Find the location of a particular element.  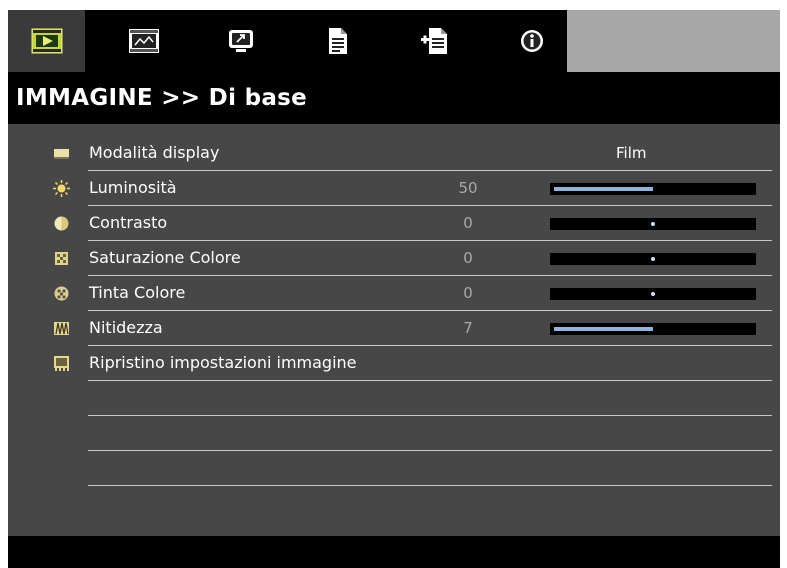

menu-item-tint: Tinta Colore 0 is located at coordinates (410, 293).